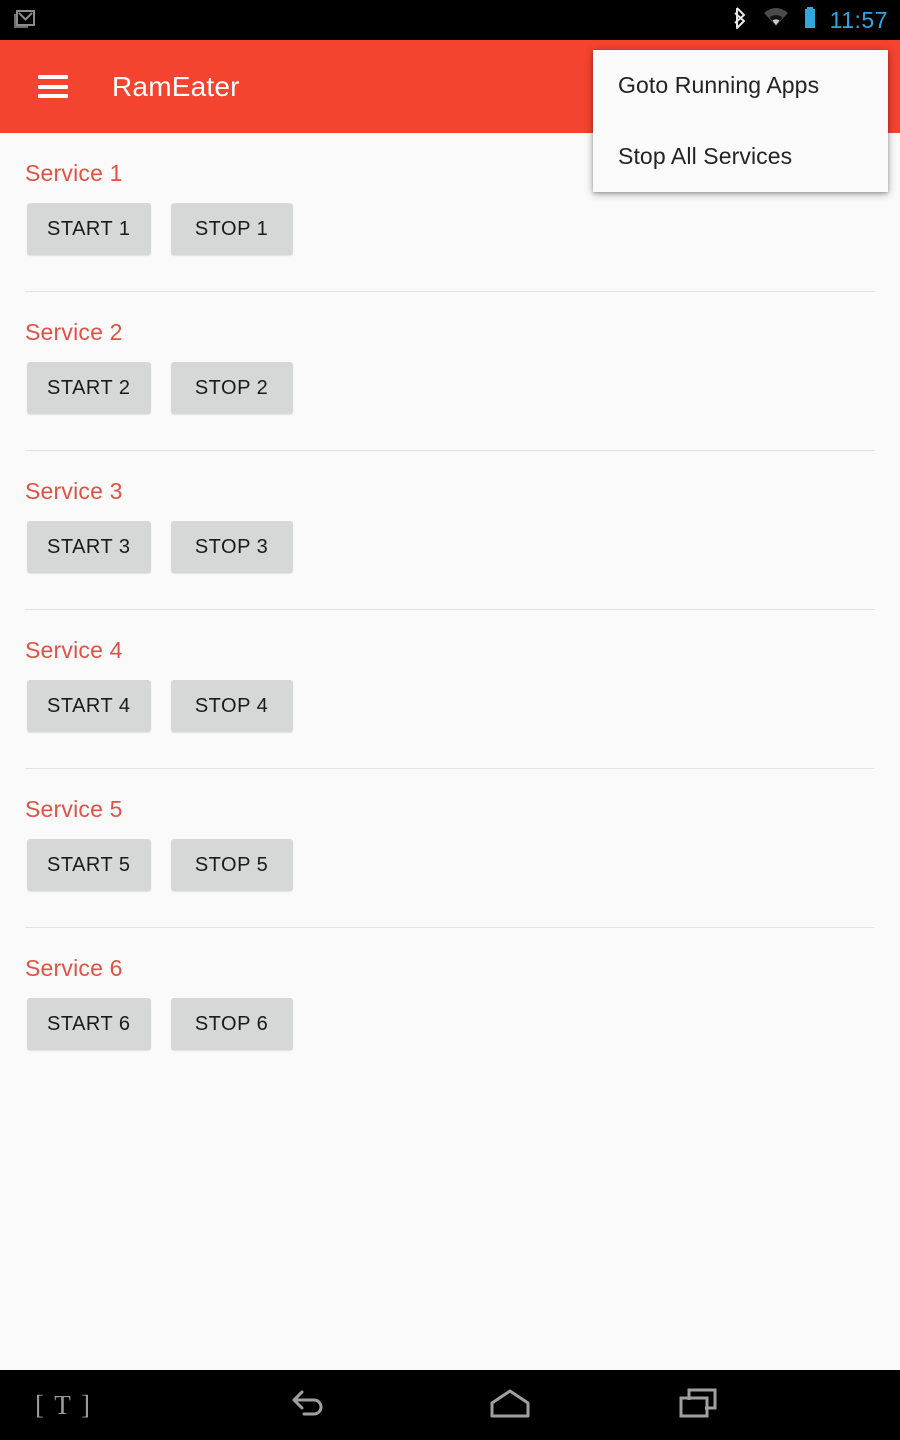 The image size is (900, 1440). What do you see at coordinates (74, 650) in the screenshot?
I see `service-label: Service 4` at bounding box center [74, 650].